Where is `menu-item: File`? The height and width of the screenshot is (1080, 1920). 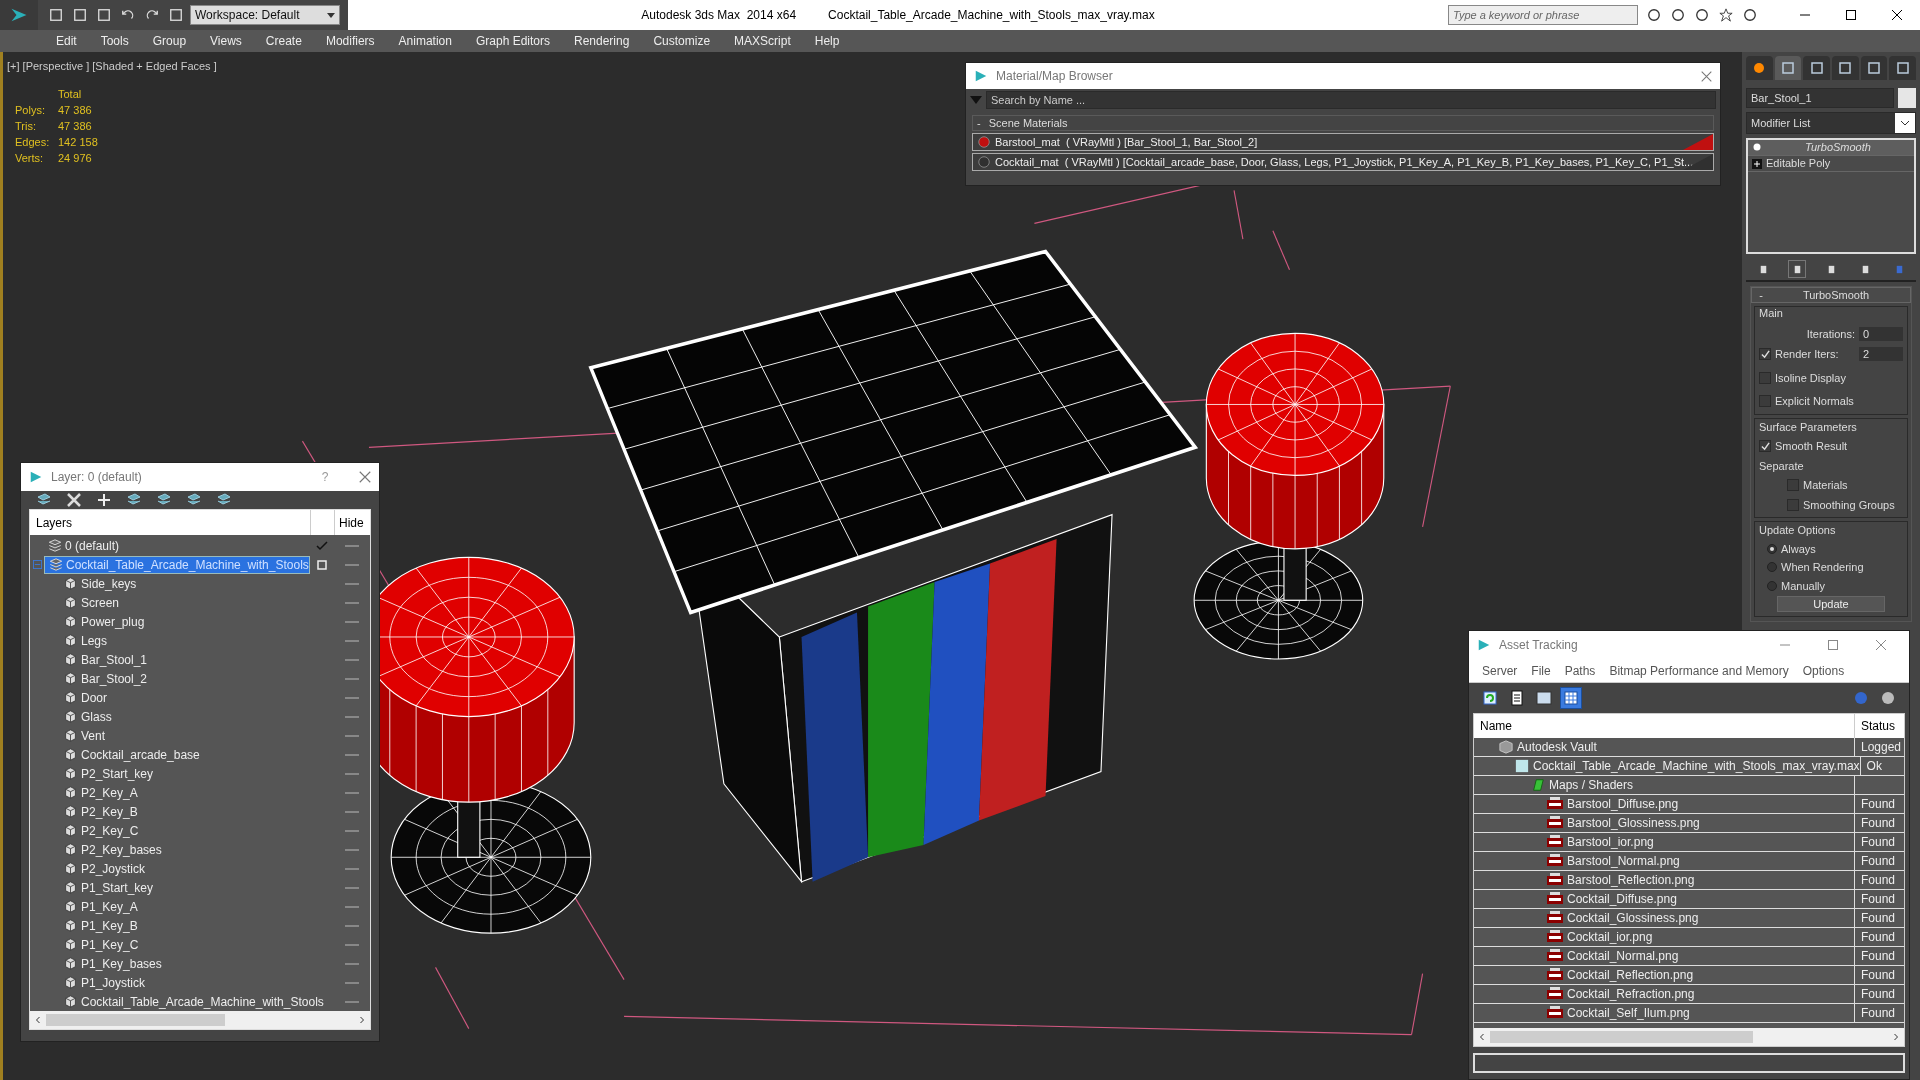
menu-item: File is located at coordinates (1541, 670).